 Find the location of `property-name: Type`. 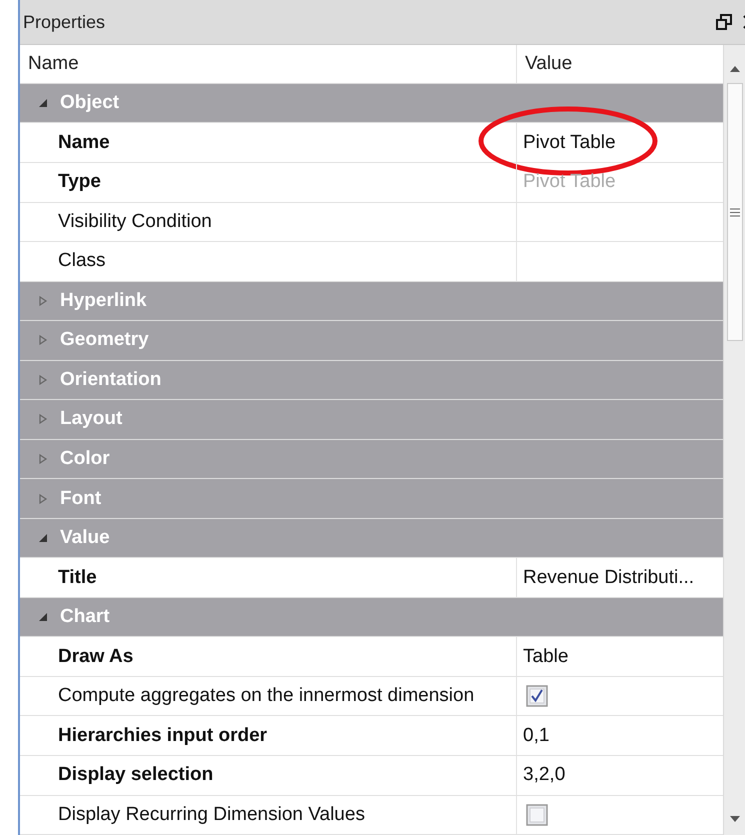

property-name: Type is located at coordinates (79, 182).